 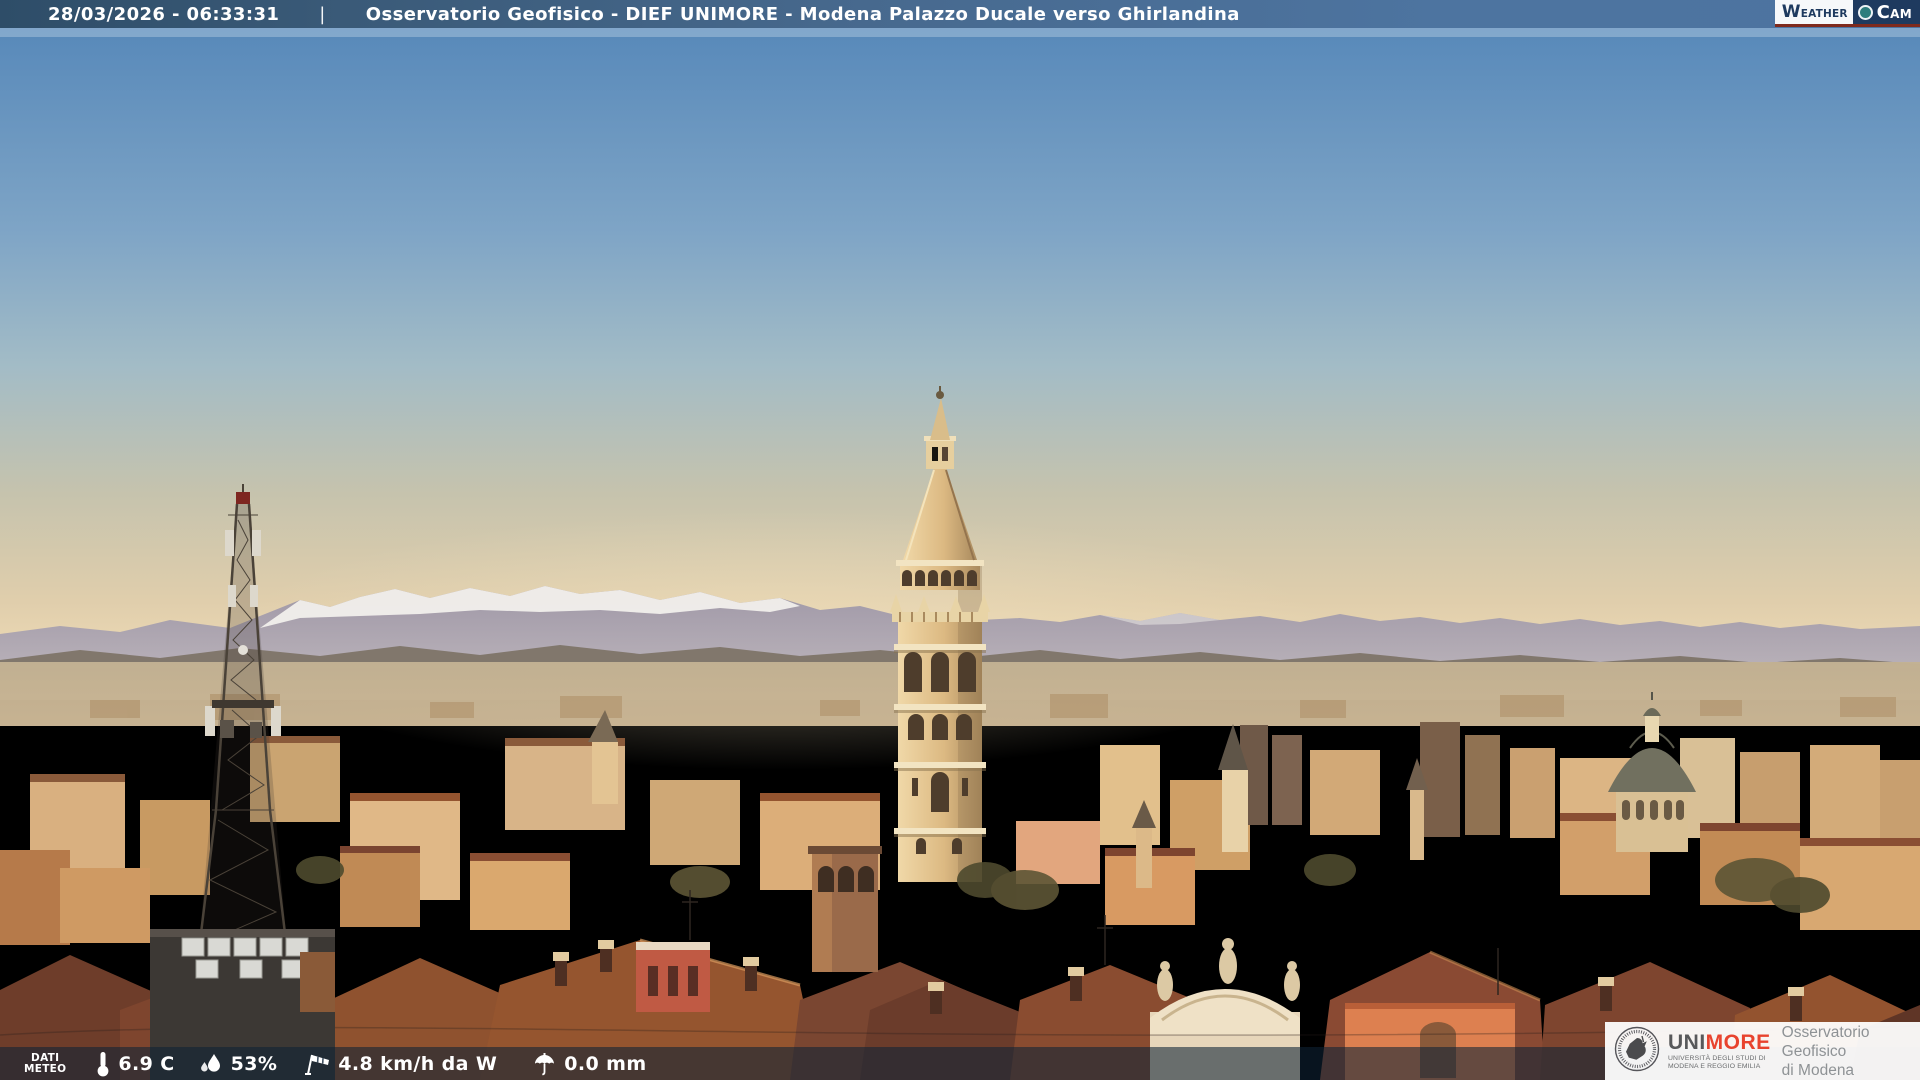 What do you see at coordinates (1847, 25) in the screenshot?
I see `weathercam-red-underline` at bounding box center [1847, 25].